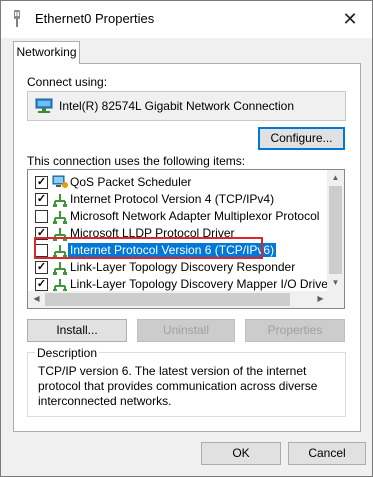 The image size is (373, 477). Describe the element at coordinates (36, 299) in the screenshot. I see `scroll-left-arrow-icon: ◀` at that location.